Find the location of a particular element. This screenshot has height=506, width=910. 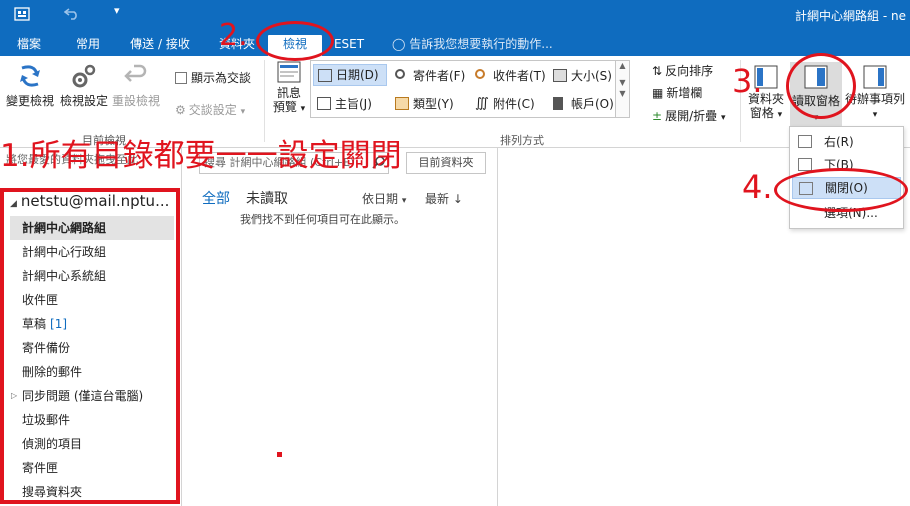

change-view-button: 變更檢視 is located at coordinates (30, 85).